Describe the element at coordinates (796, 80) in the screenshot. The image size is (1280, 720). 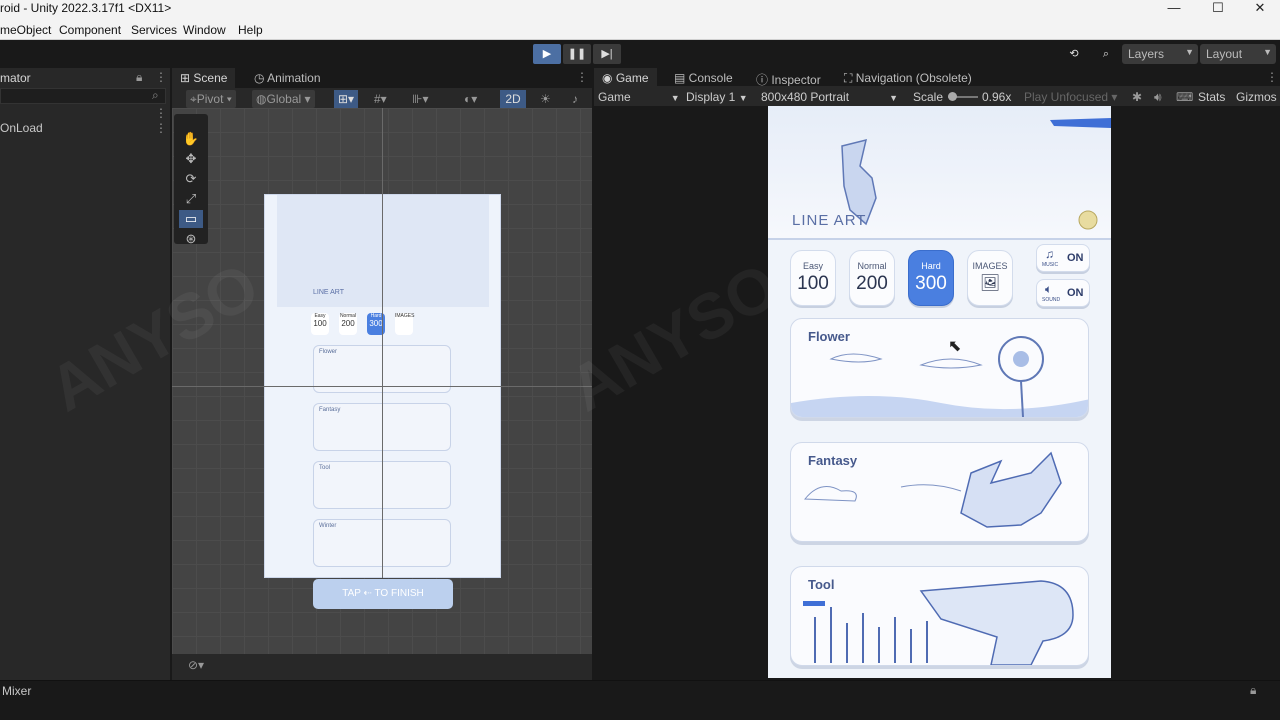
I see `tab-inspector-label: Inspector` at that location.